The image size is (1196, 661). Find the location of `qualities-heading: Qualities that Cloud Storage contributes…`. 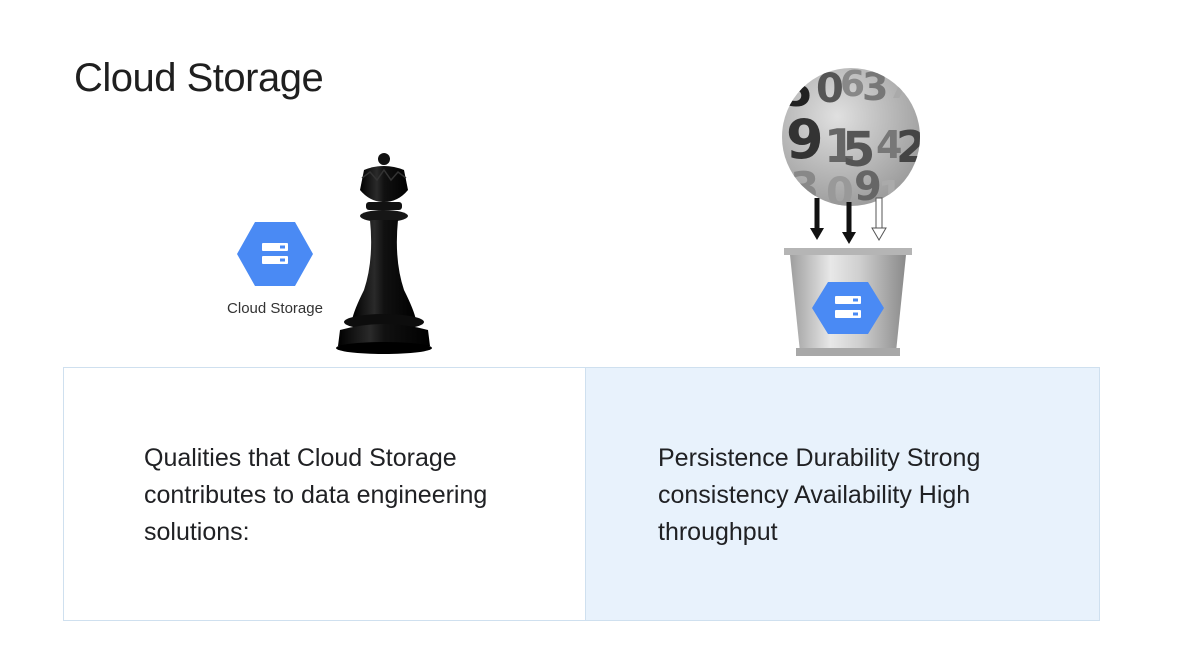

qualities-heading: Qualities that Cloud Storage contributes… is located at coordinates (316, 495).